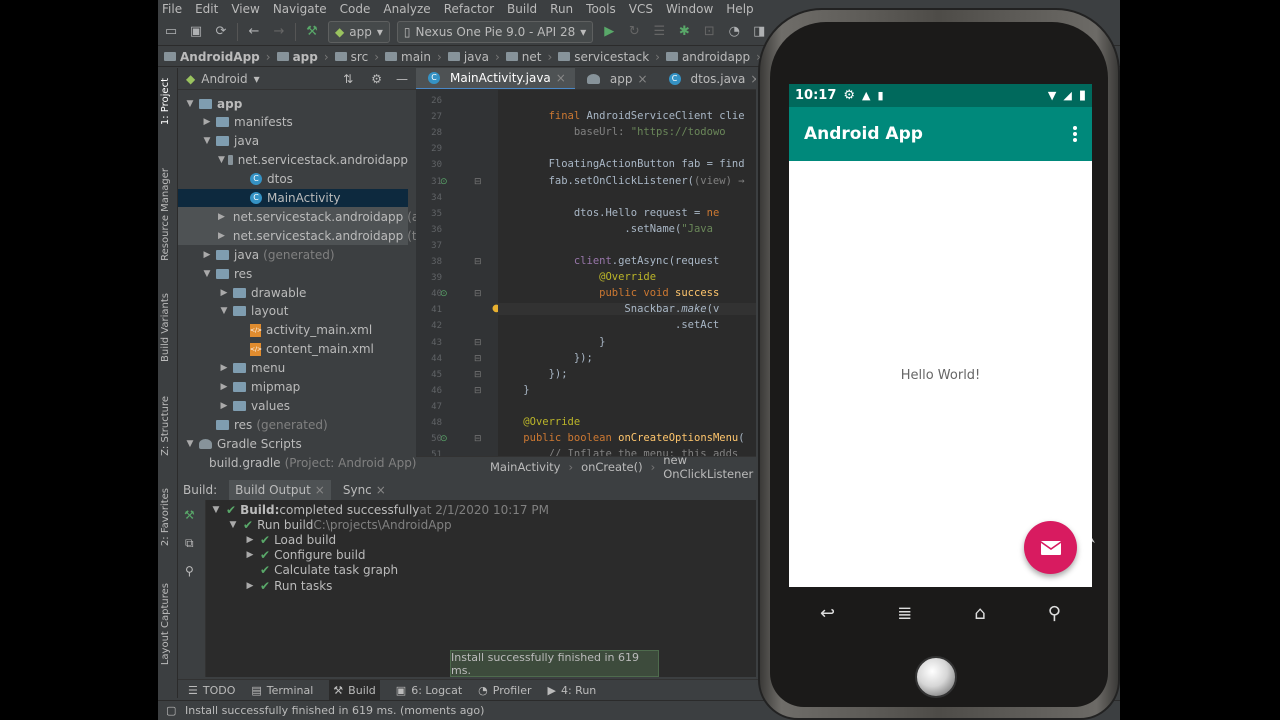 The height and width of the screenshot is (720, 1280). I want to click on device-select: ▯ Nexus One Pie 9.0 - API 28 ▾, so click(495, 31).